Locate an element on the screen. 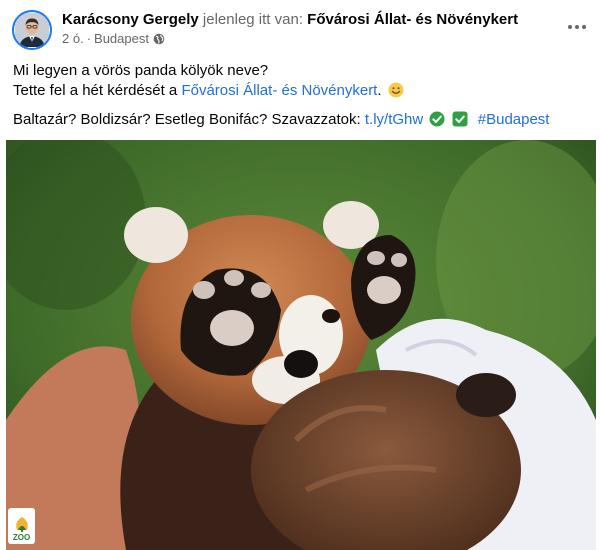 This screenshot has height=550, width=600. check-circle-icon is located at coordinates (437, 119).